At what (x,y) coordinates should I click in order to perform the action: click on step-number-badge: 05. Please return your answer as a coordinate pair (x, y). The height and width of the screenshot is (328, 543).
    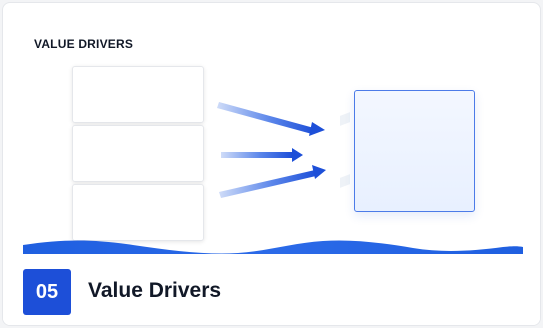
    Looking at the image, I should click on (47, 292).